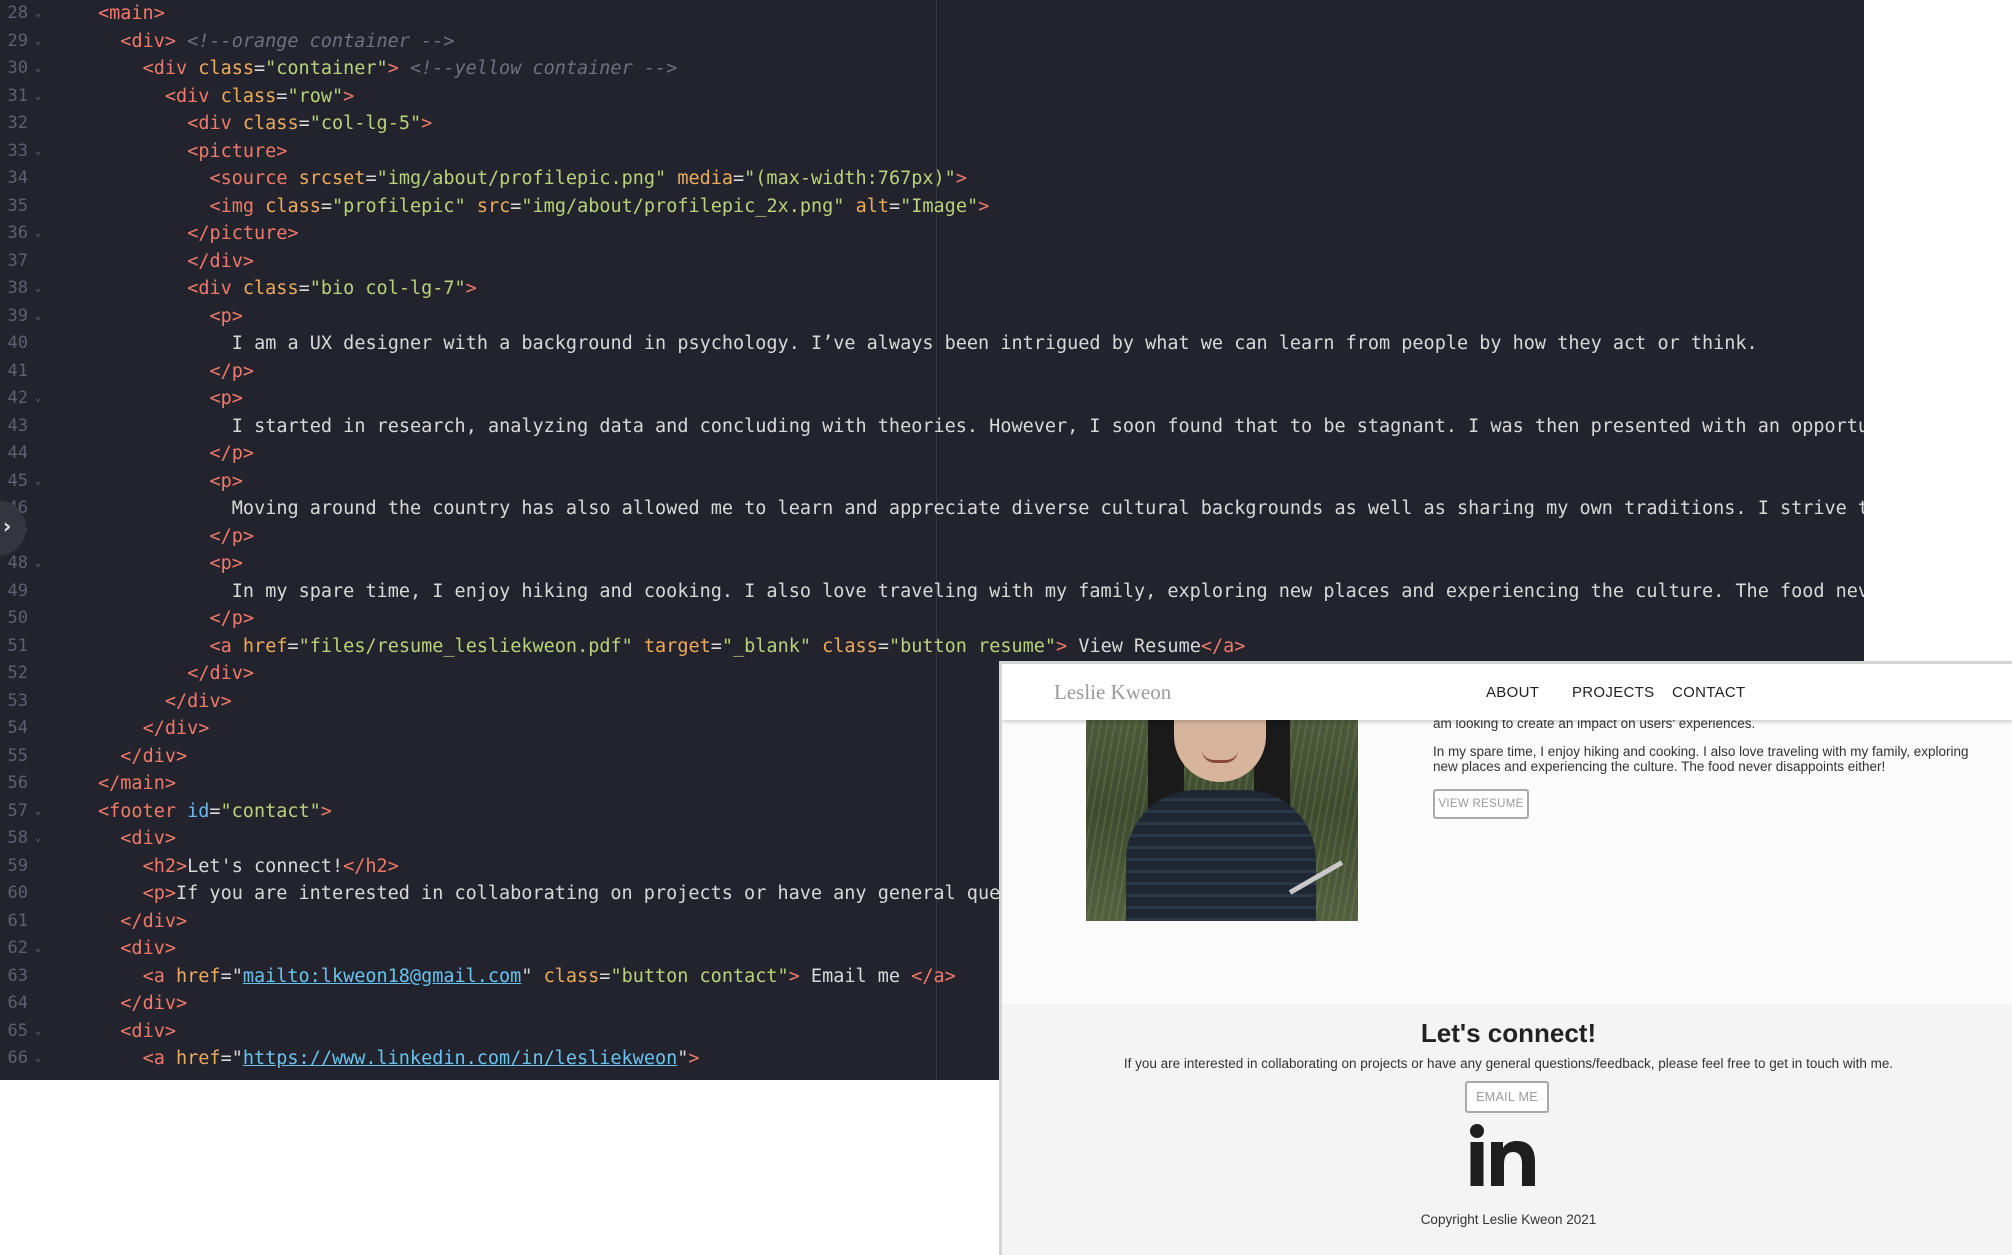 The width and height of the screenshot is (2012, 1255). I want to click on code-token: "button contact", so click(699, 976).